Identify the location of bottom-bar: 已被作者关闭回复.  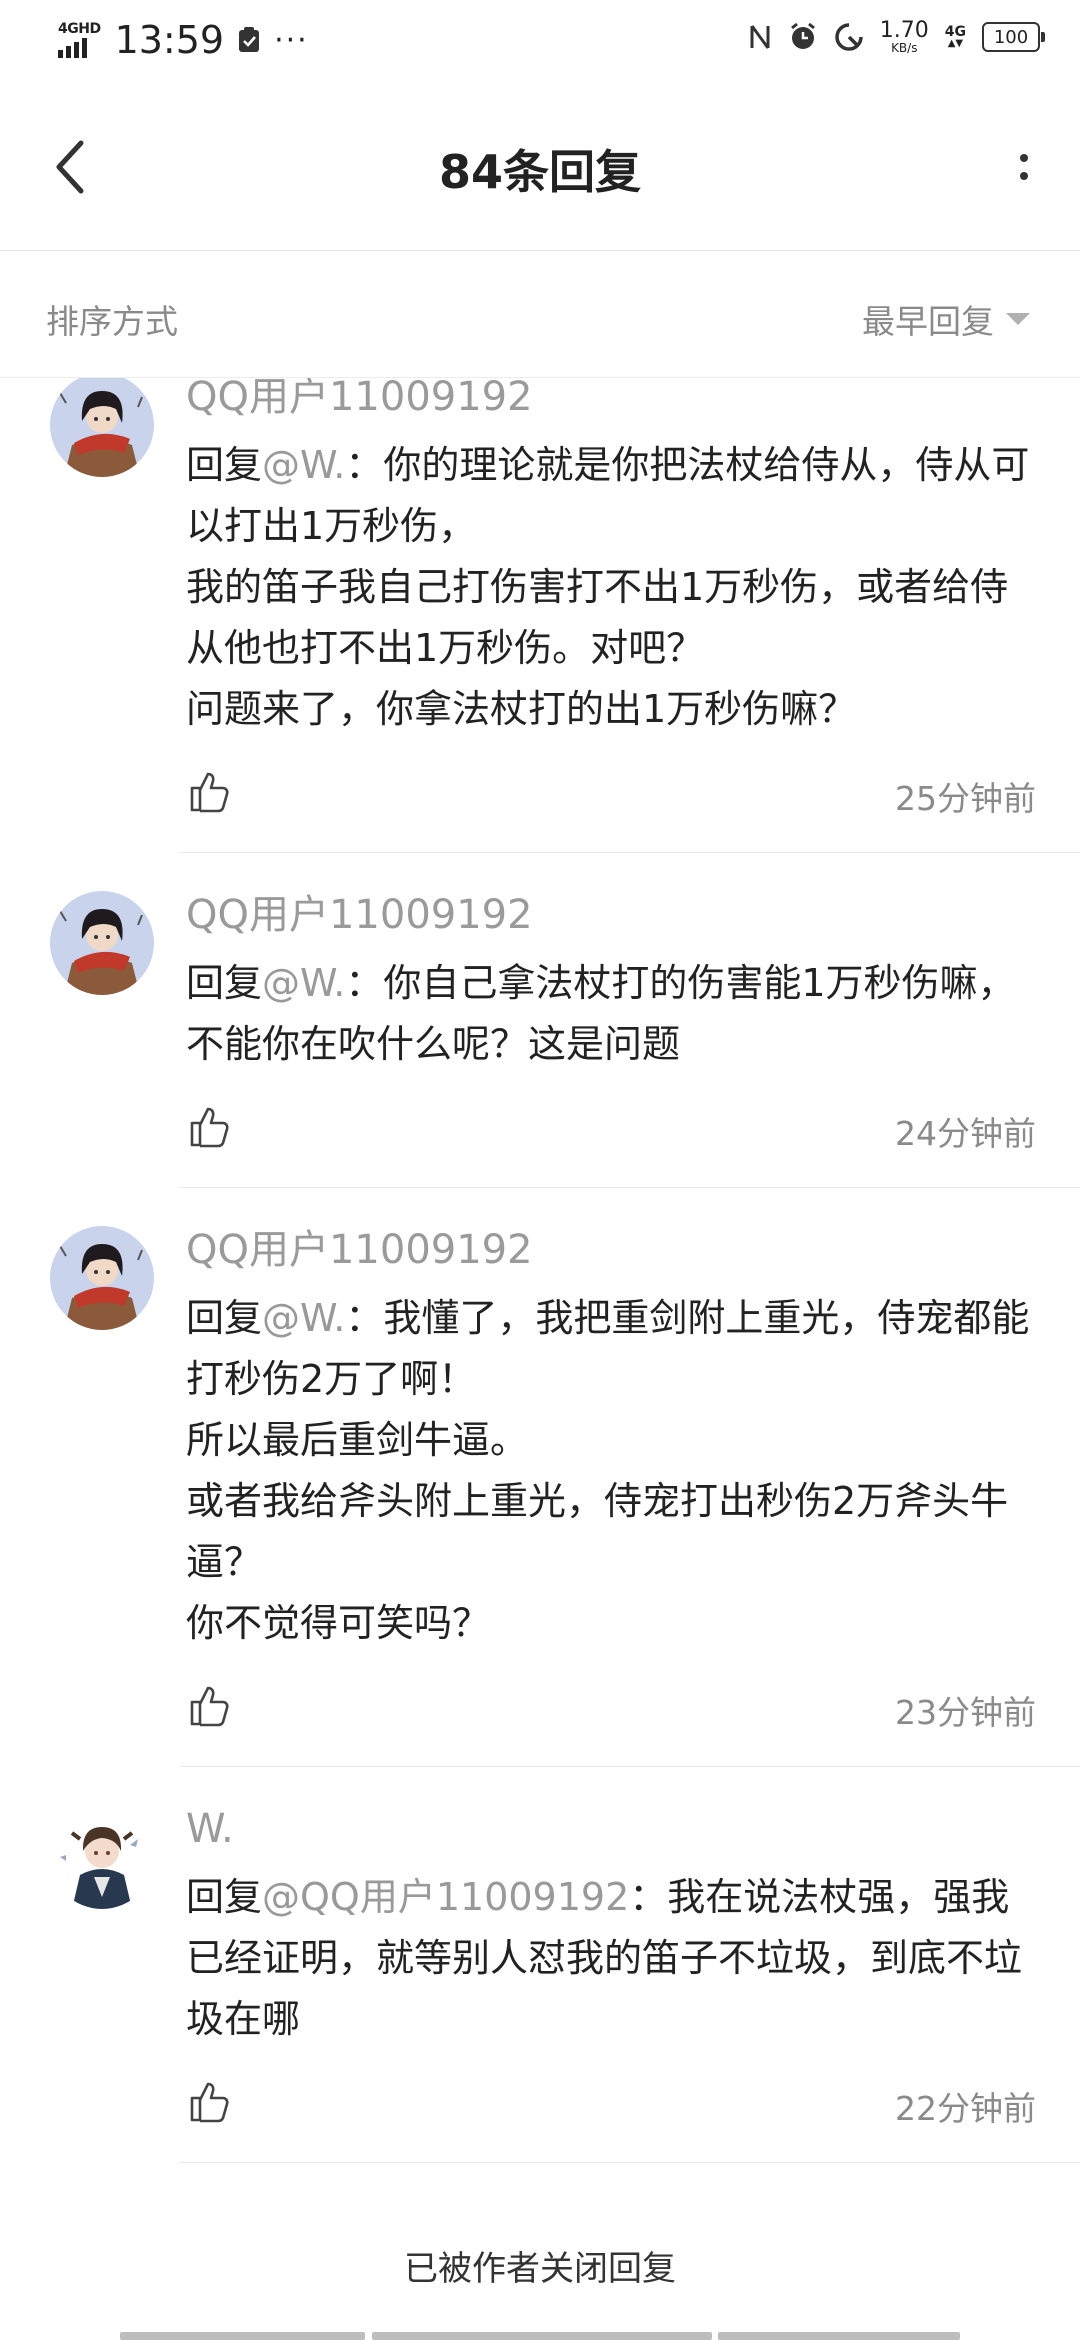
(540, 2263).